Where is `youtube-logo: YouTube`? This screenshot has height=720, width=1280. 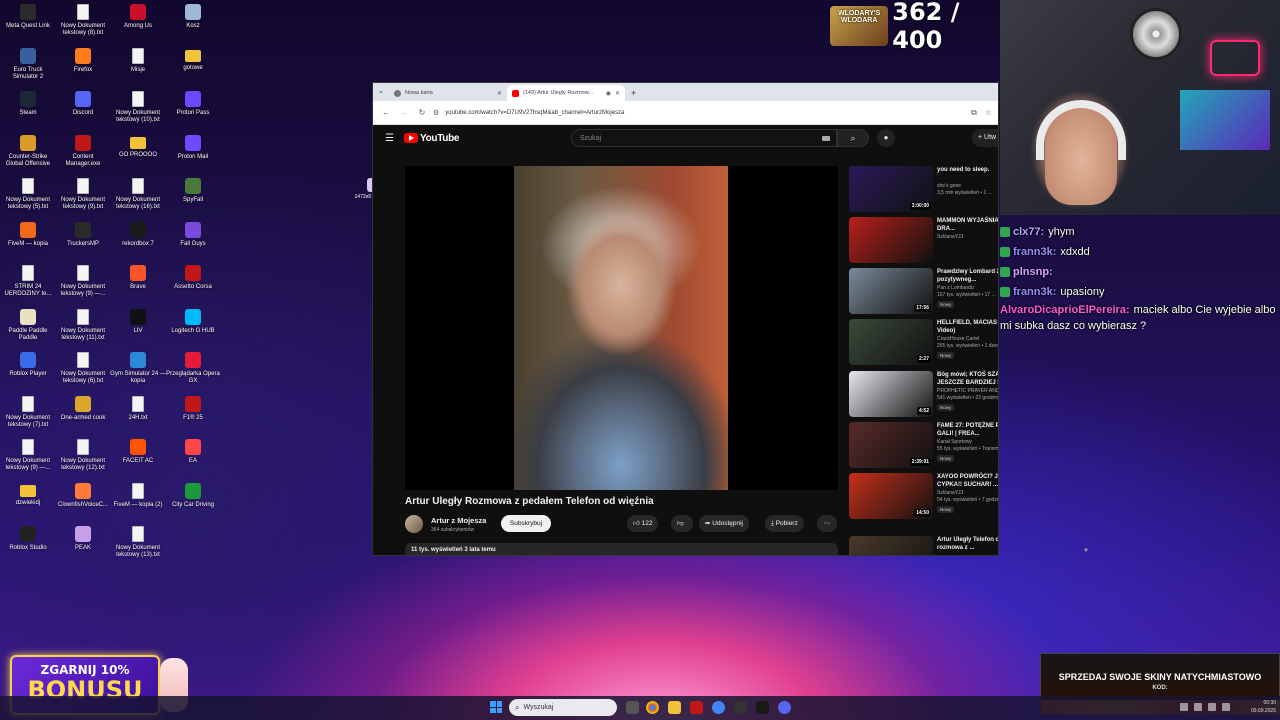
youtube-logo: YouTube is located at coordinates (431, 138).